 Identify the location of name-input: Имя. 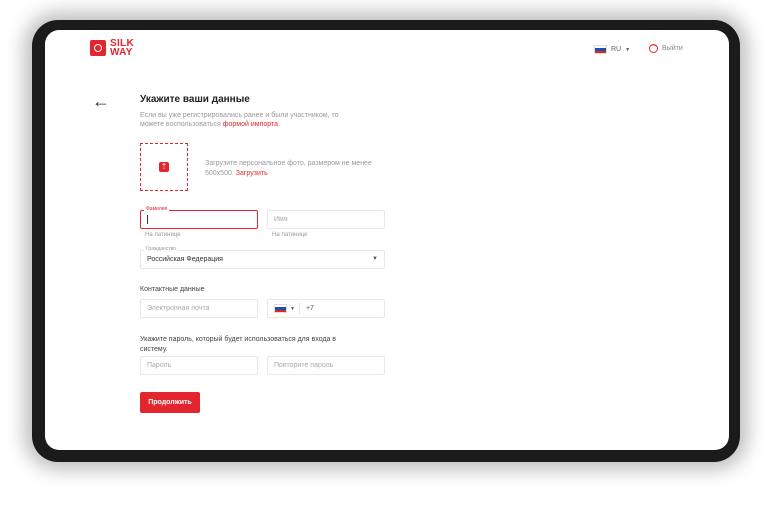
(326, 219).